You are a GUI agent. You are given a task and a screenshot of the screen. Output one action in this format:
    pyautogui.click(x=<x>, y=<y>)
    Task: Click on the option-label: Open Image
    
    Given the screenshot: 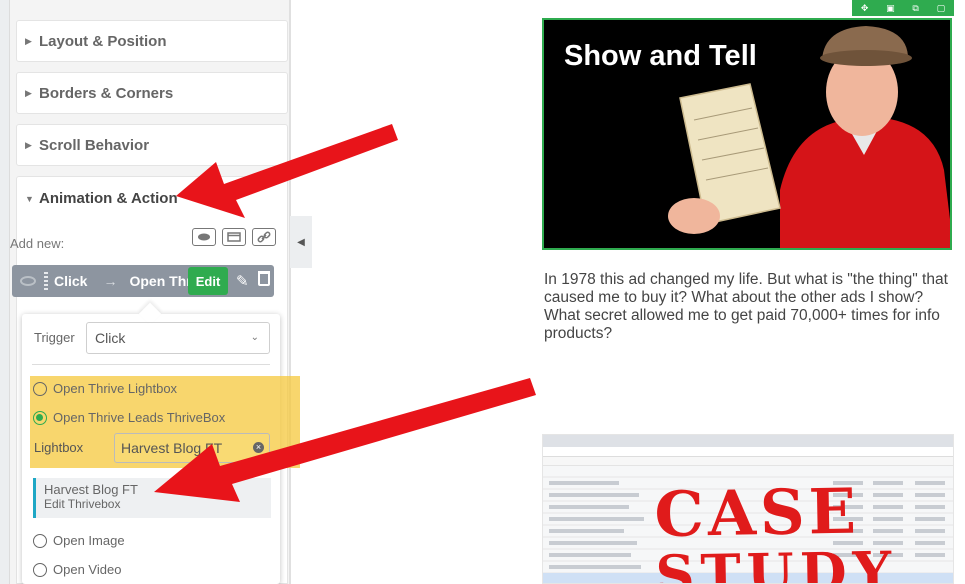 What is the action you would take?
    pyautogui.click(x=89, y=540)
    